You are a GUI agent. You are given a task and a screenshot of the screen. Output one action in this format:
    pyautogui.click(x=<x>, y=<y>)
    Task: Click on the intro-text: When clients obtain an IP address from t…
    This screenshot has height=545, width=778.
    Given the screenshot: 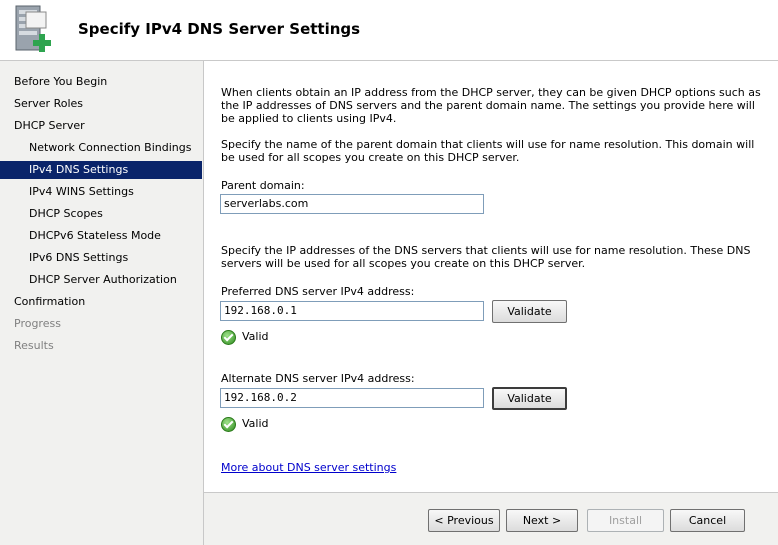 What is the action you would take?
    pyautogui.click(x=491, y=105)
    